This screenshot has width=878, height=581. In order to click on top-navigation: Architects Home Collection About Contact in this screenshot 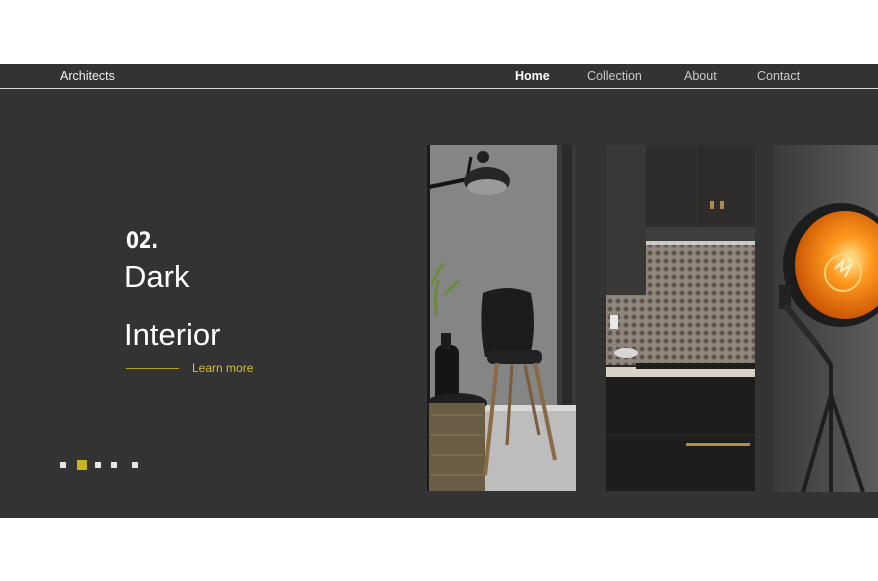, I will do `click(439, 76)`.